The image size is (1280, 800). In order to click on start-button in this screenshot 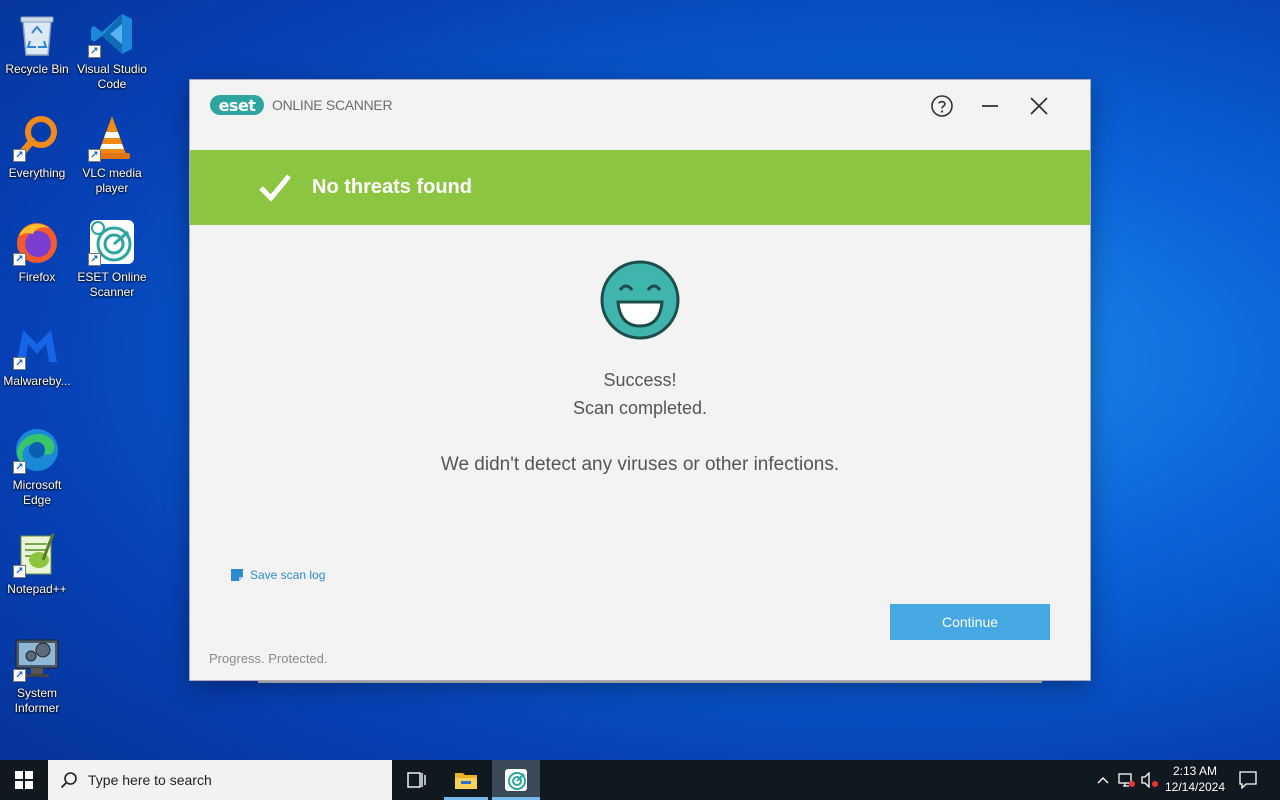, I will do `click(24, 780)`.